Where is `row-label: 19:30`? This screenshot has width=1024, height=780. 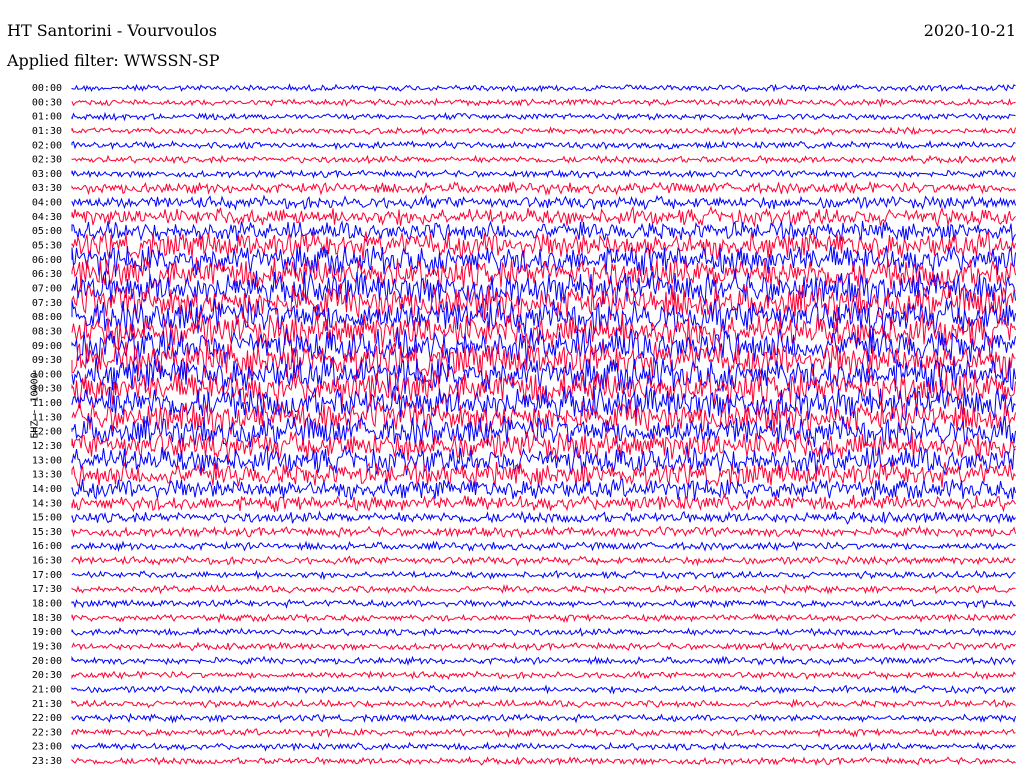
row-label: 19:30 is located at coordinates (47, 646).